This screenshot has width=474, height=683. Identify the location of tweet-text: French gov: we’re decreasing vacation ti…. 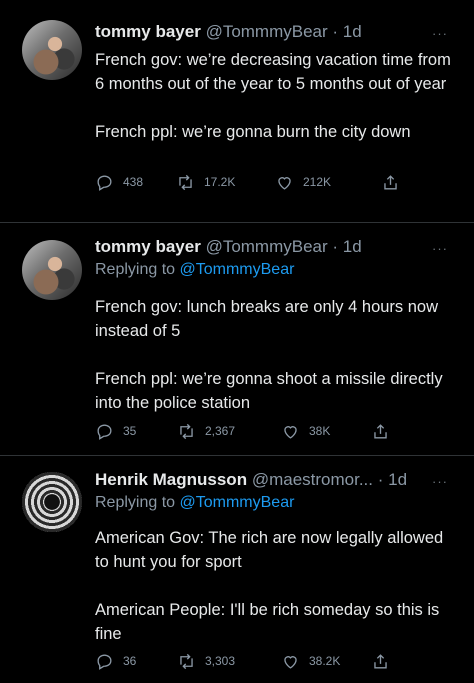
(275, 96).